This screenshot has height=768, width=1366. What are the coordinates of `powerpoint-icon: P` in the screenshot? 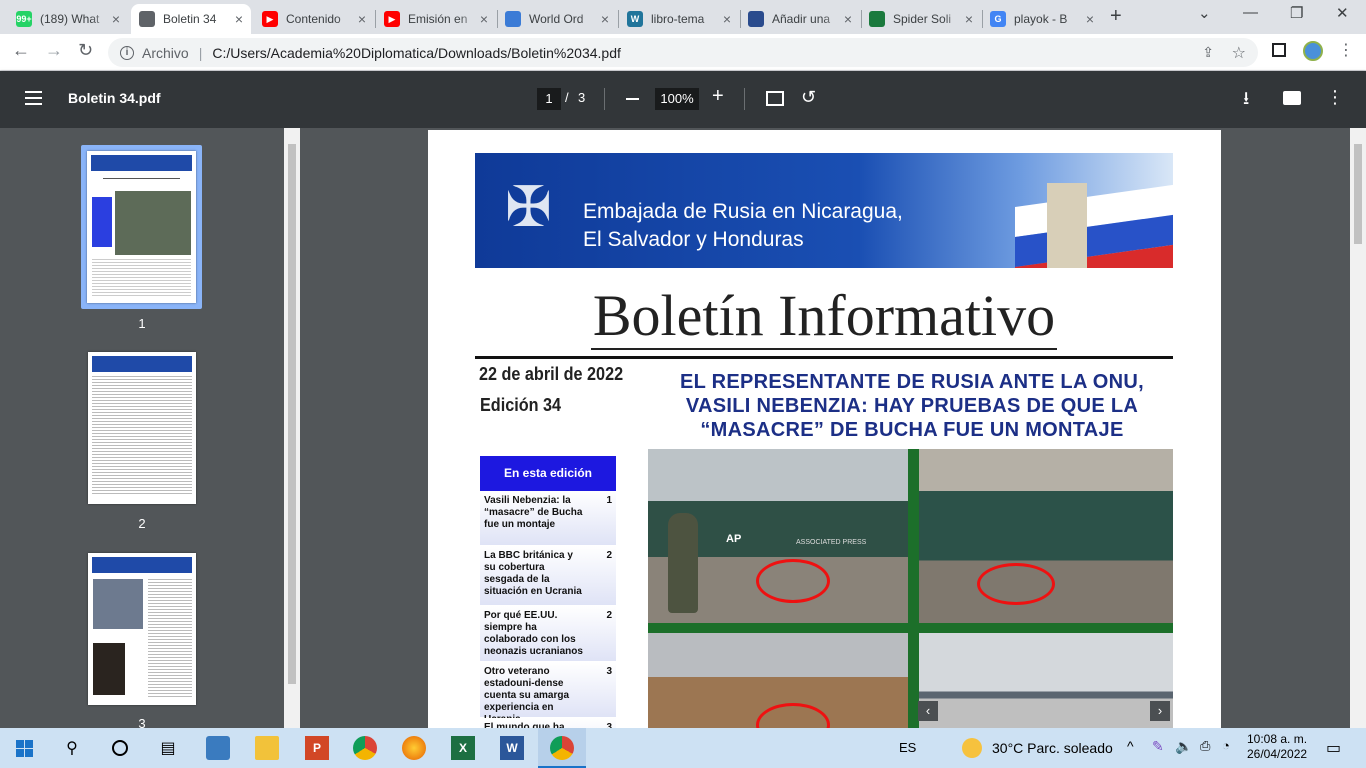 It's located at (317, 748).